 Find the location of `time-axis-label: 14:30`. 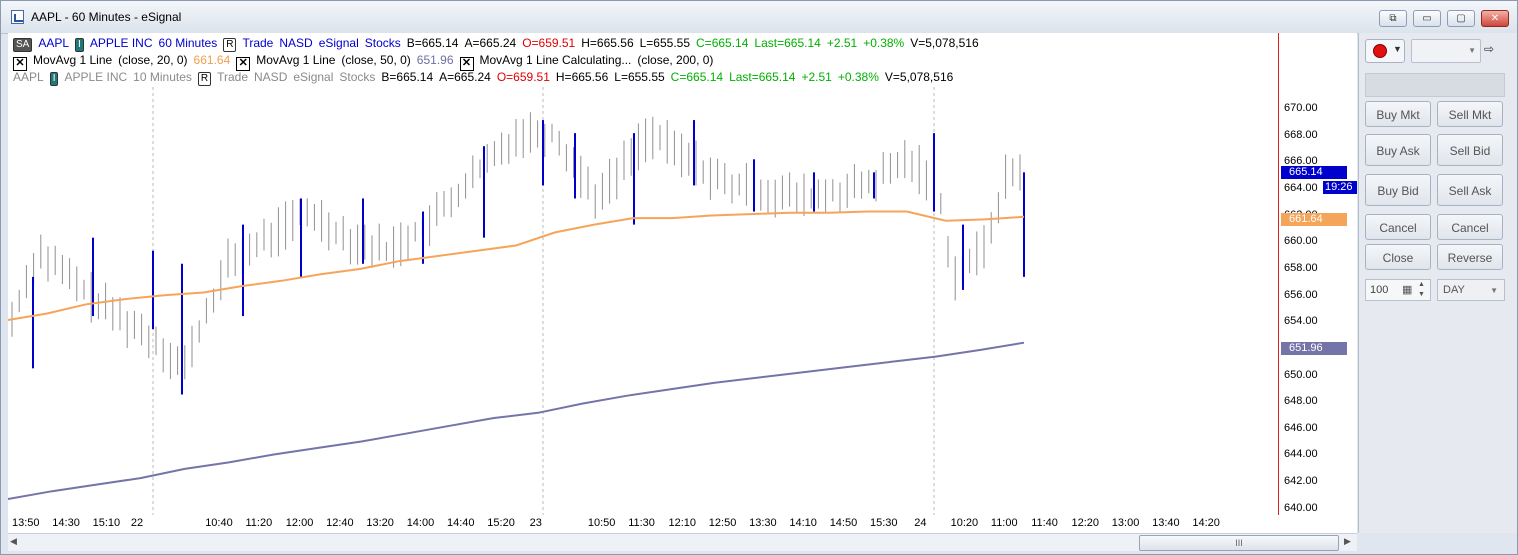

time-axis-label: 14:30 is located at coordinates (66, 523).